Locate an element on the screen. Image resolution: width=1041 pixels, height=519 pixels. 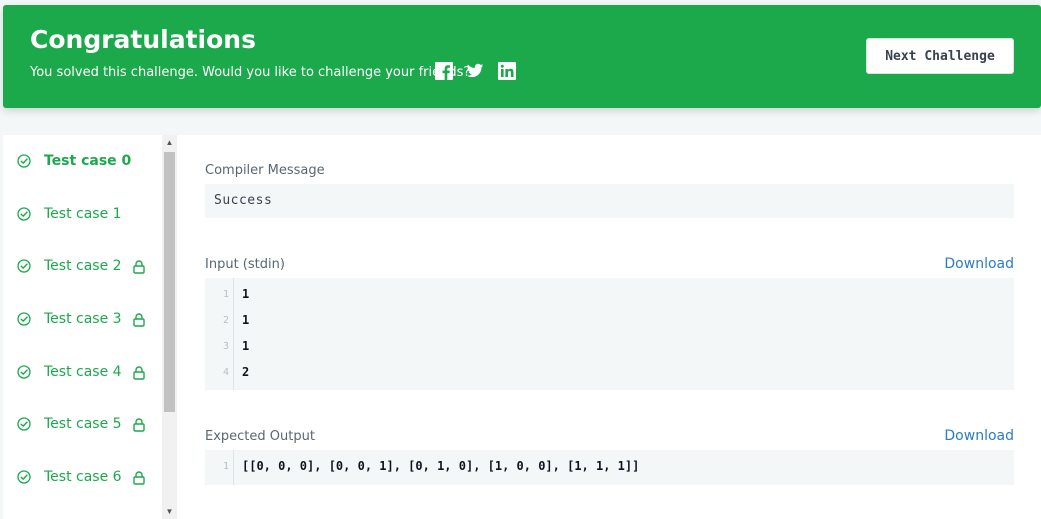
twitter-icon is located at coordinates (475, 71).